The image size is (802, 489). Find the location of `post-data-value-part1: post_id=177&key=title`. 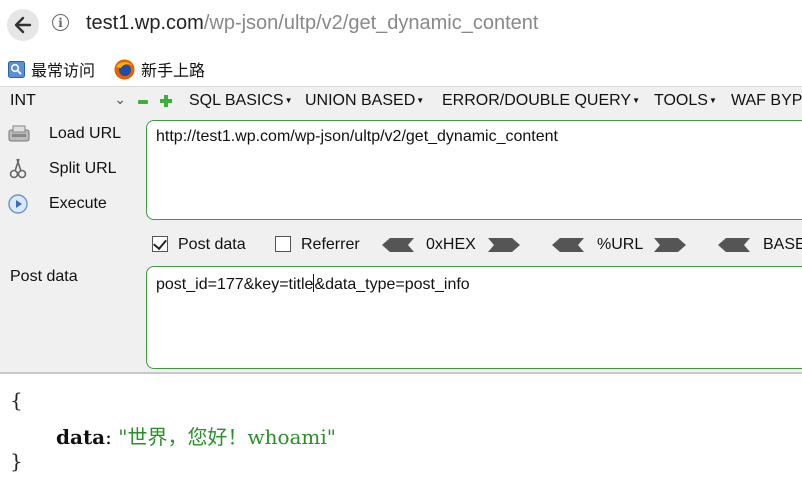

post-data-value-part1: post_id=177&key=title is located at coordinates (235, 284).